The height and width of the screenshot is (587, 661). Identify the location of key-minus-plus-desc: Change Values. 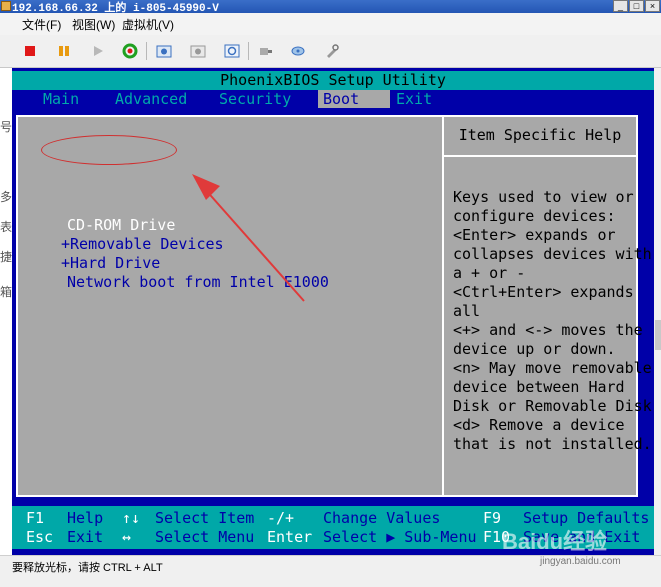
(382, 518).